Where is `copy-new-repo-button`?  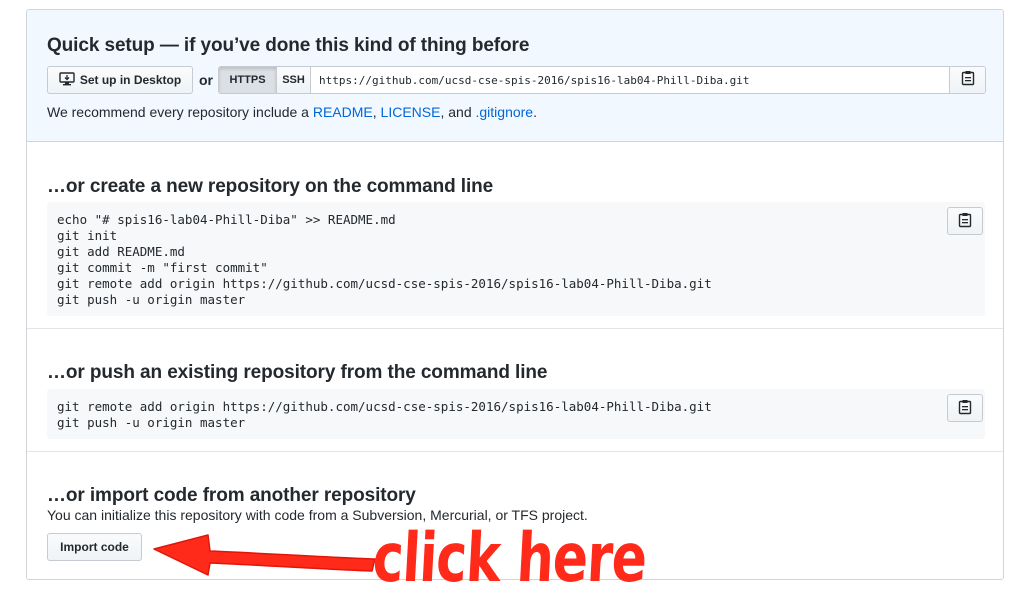 copy-new-repo-button is located at coordinates (965, 221).